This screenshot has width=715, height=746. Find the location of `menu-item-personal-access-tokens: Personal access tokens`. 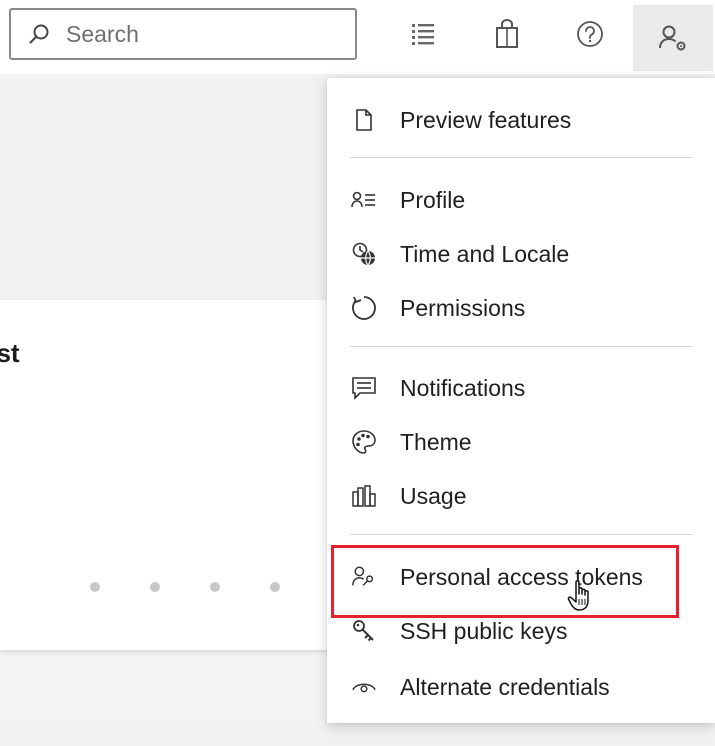

menu-item-personal-access-tokens: Personal access tokens is located at coordinates (521, 577).